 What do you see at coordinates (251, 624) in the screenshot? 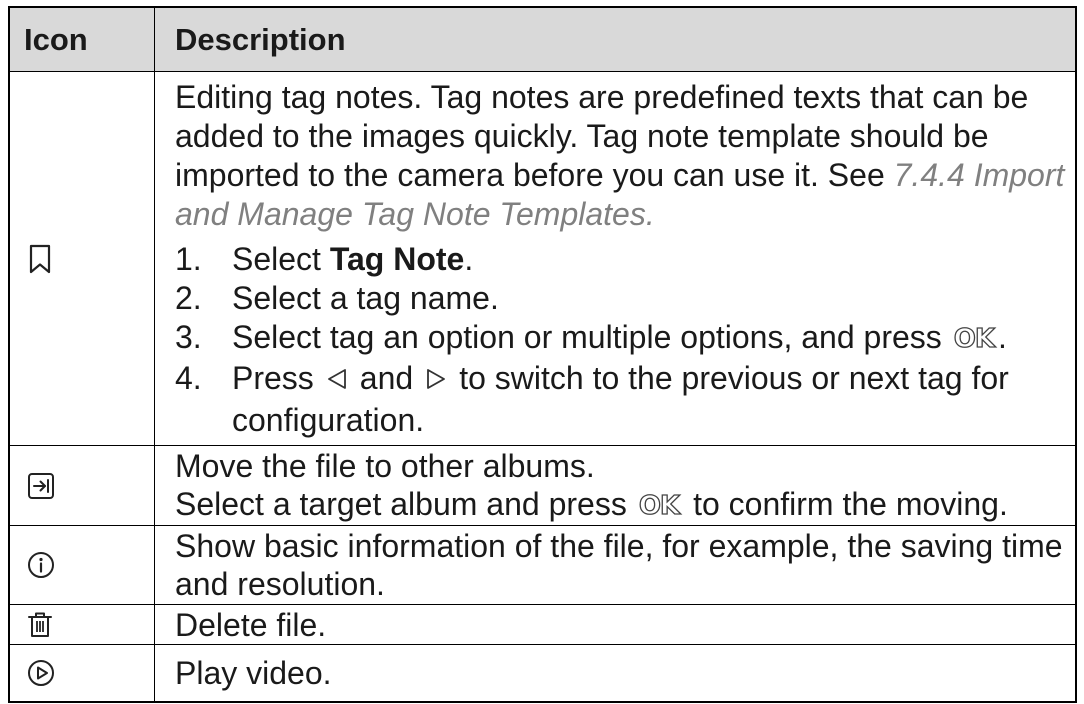
I see `delete-description-line: Delete file.` at bounding box center [251, 624].